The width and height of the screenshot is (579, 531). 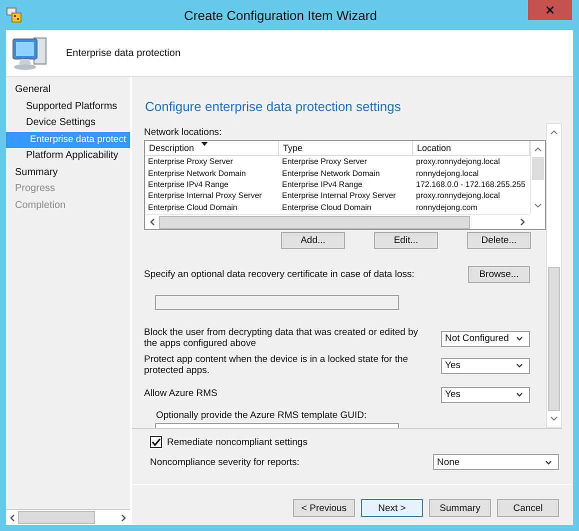 I want to click on button: Next >, so click(x=392, y=508).